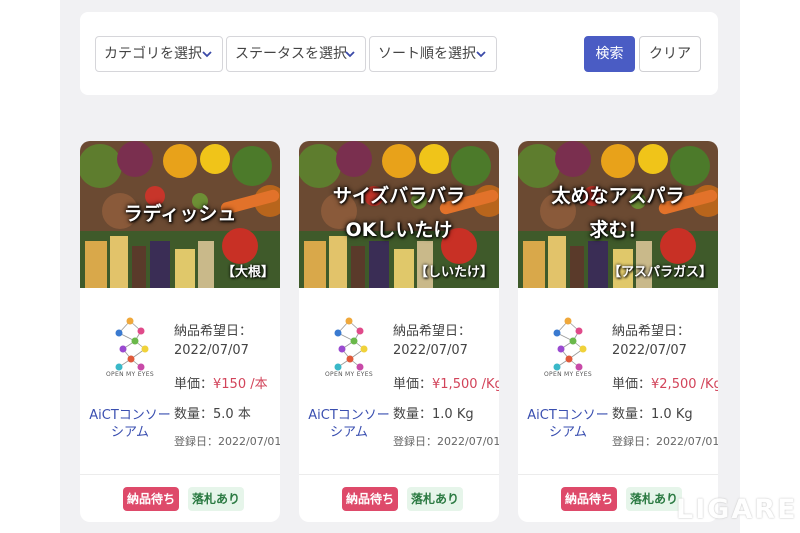 This screenshot has width=800, height=533. Describe the element at coordinates (670, 54) in the screenshot. I see `clear-button: クリア` at that location.